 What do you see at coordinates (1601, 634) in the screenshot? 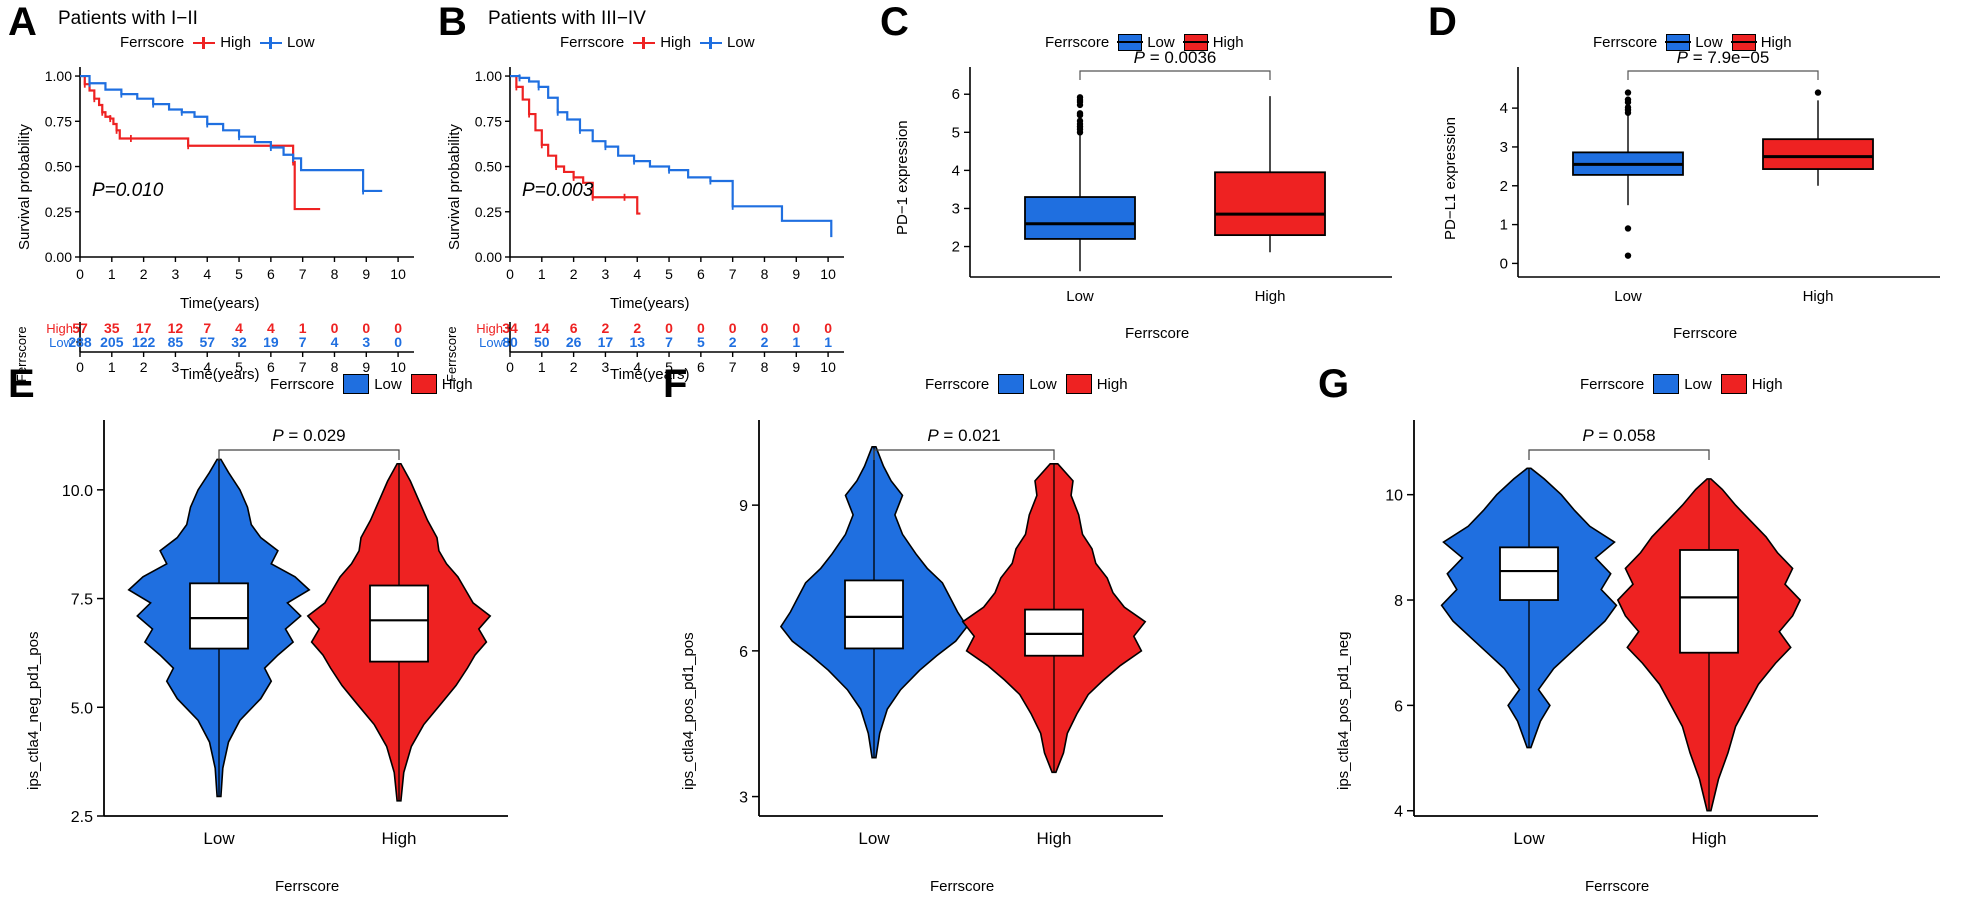
I see `panel-g-plot: 4 6 8 10 Low High P = 0.058` at bounding box center [1601, 634].